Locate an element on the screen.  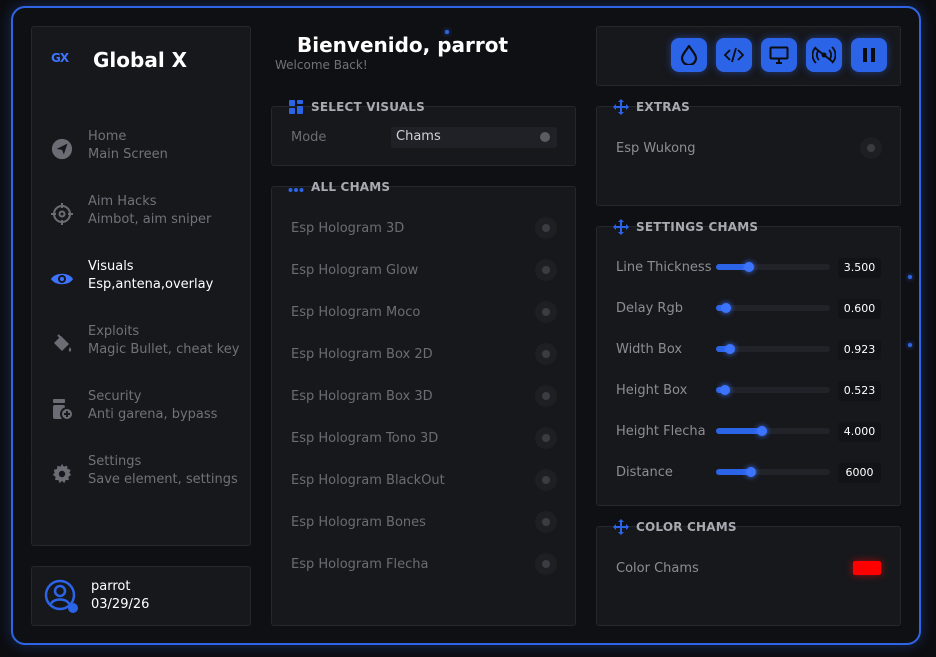
code-icon is located at coordinates (734, 55).